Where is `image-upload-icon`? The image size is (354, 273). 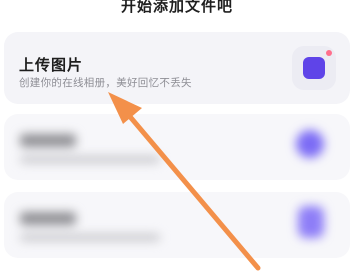 image-upload-icon is located at coordinates (314, 68).